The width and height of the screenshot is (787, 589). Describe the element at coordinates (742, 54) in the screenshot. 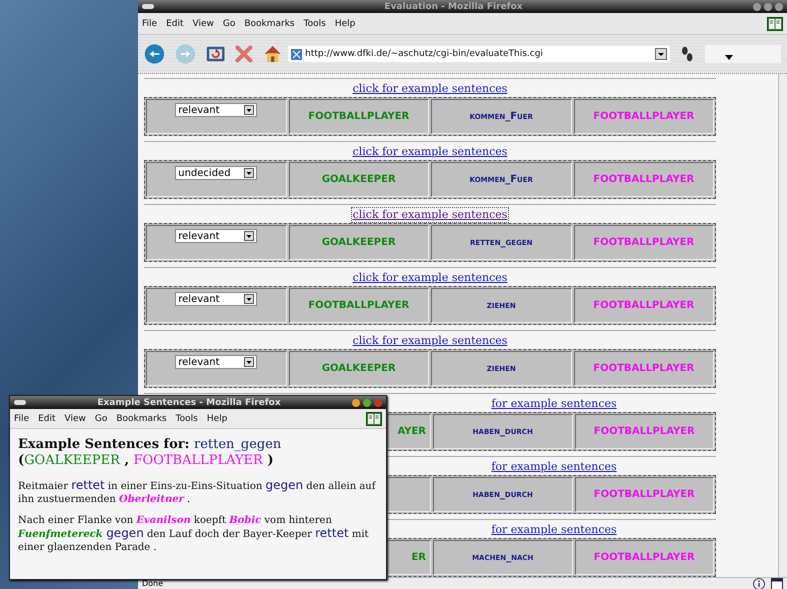

I see `search-field` at that location.